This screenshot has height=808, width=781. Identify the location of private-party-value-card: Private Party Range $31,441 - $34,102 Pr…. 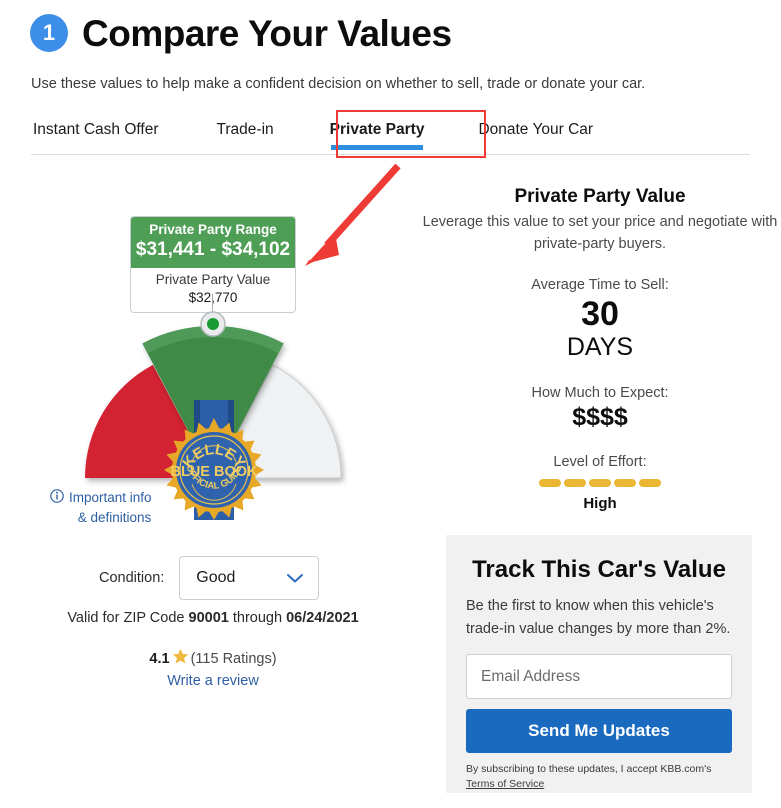
(213, 265).